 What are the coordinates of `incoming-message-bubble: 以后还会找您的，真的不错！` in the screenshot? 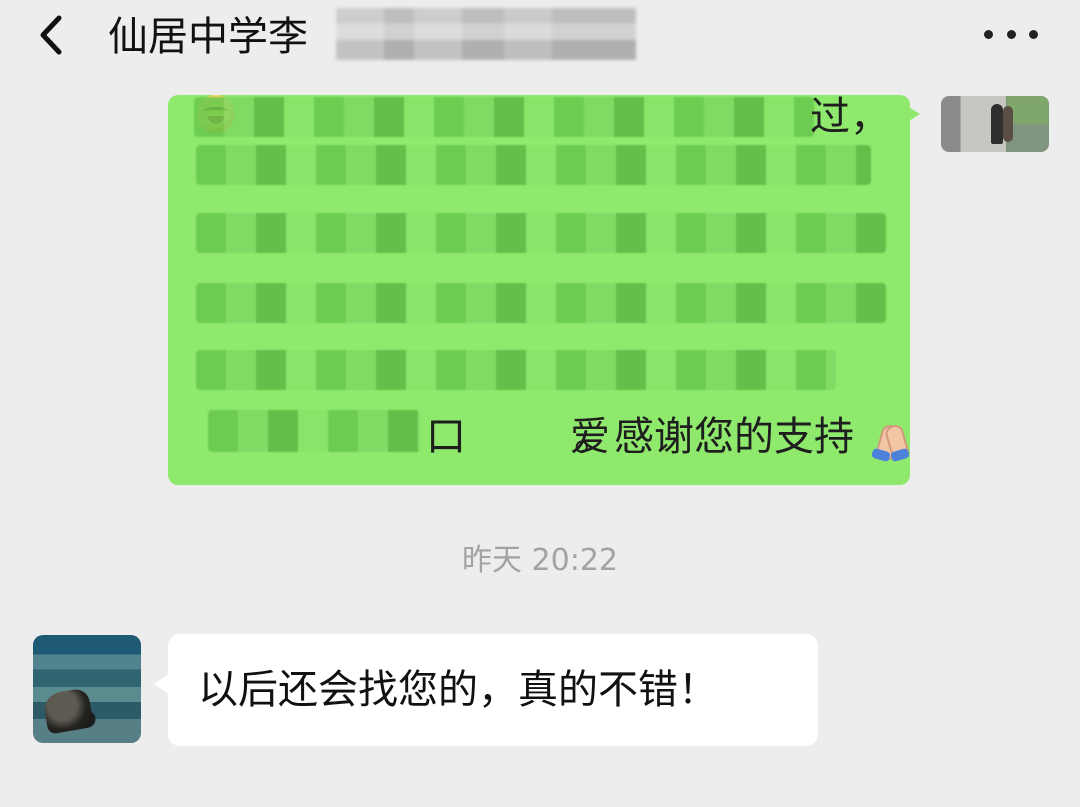 It's located at (493, 690).